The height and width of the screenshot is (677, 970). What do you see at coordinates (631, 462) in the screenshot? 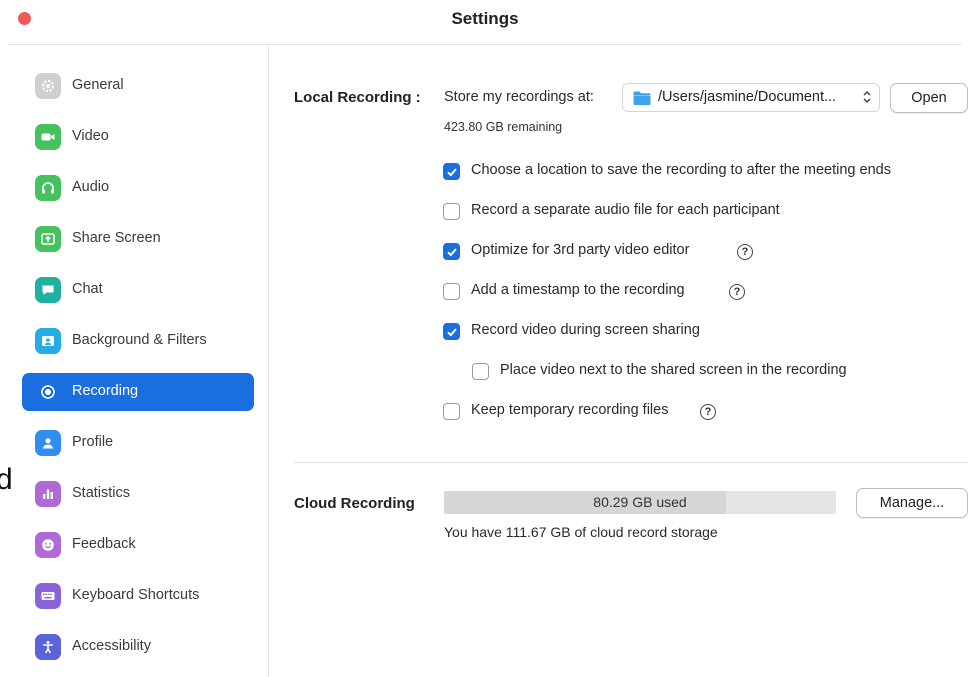
I see `section-divider` at bounding box center [631, 462].